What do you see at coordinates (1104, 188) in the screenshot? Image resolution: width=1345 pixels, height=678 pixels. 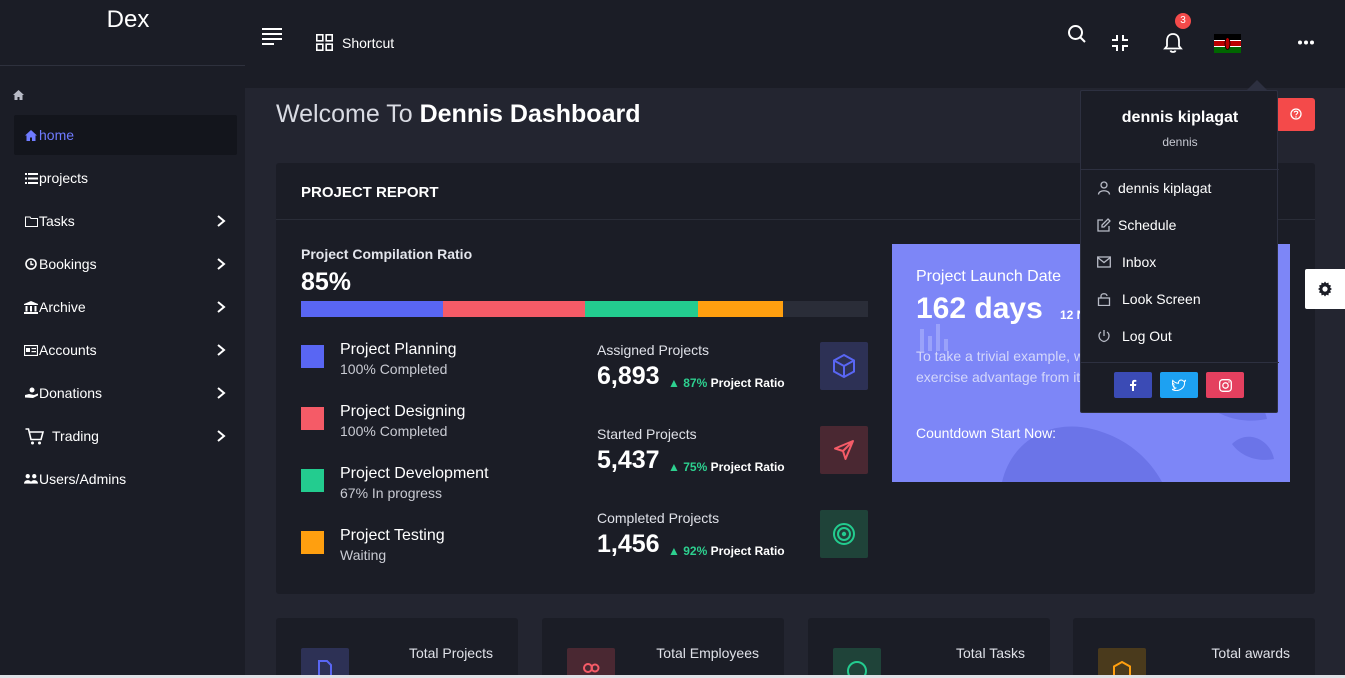 I see `user-icon` at bounding box center [1104, 188].